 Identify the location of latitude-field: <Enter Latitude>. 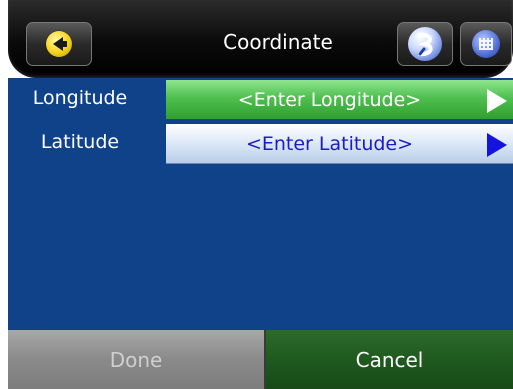
(339, 144).